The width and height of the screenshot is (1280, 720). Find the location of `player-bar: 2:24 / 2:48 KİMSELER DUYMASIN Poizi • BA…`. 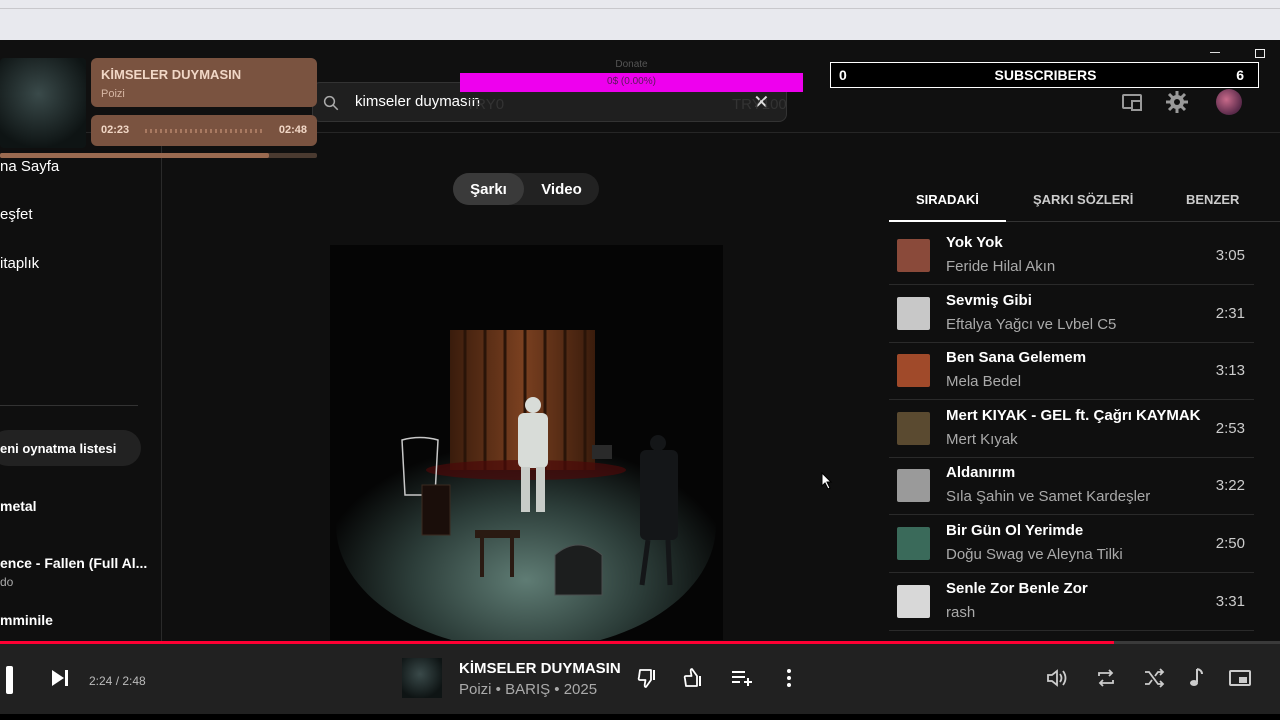

player-bar: 2:24 / 2:48 KİMSELER DUYMASIN Poizi • BA… is located at coordinates (640, 679).